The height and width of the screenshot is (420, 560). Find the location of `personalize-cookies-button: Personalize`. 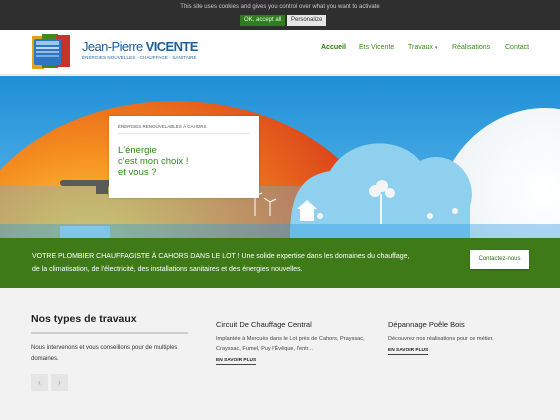

personalize-cookies-button: Personalize is located at coordinates (307, 20).